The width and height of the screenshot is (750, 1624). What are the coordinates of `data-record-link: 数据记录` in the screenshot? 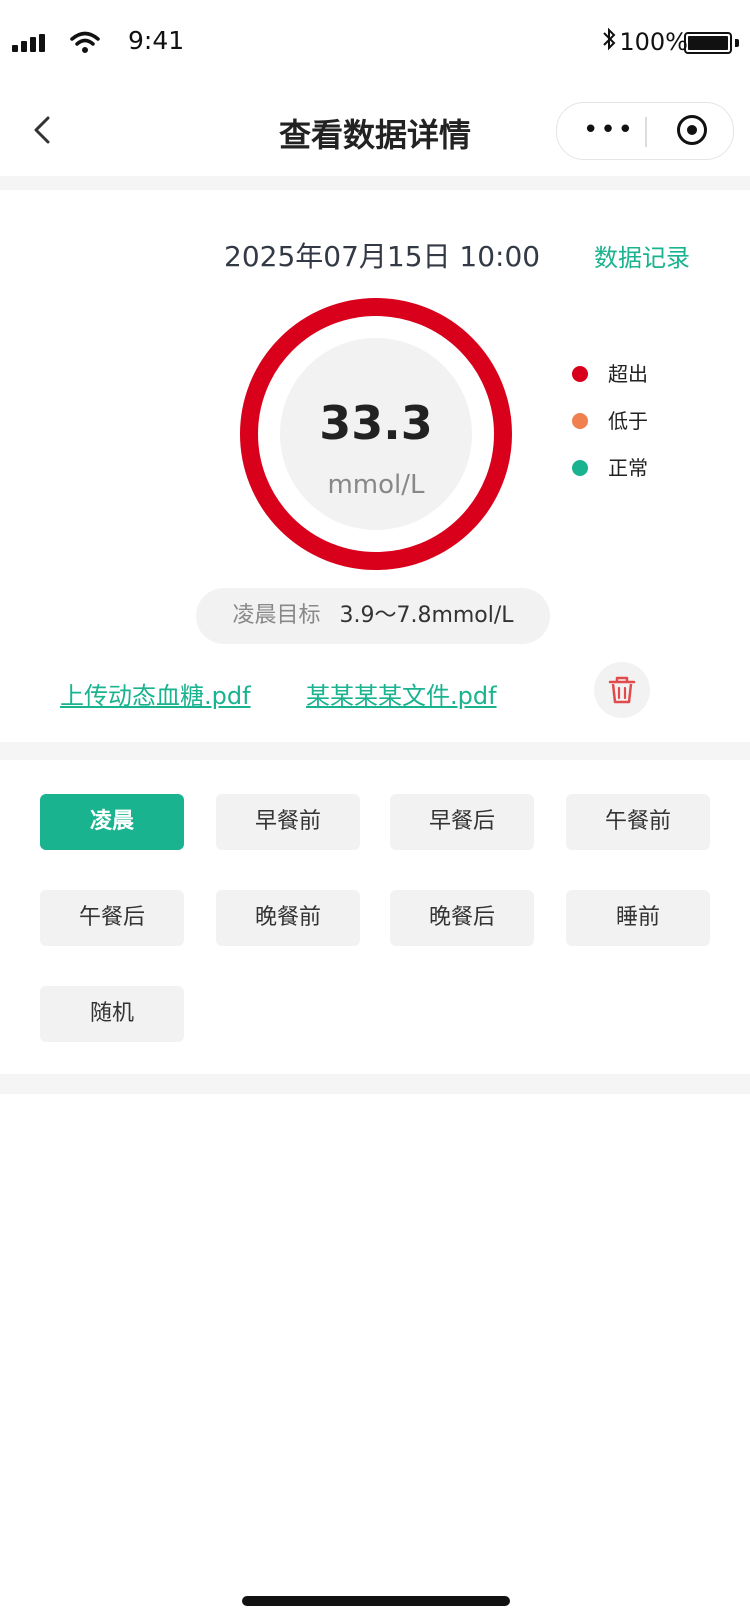 It's located at (642, 255).